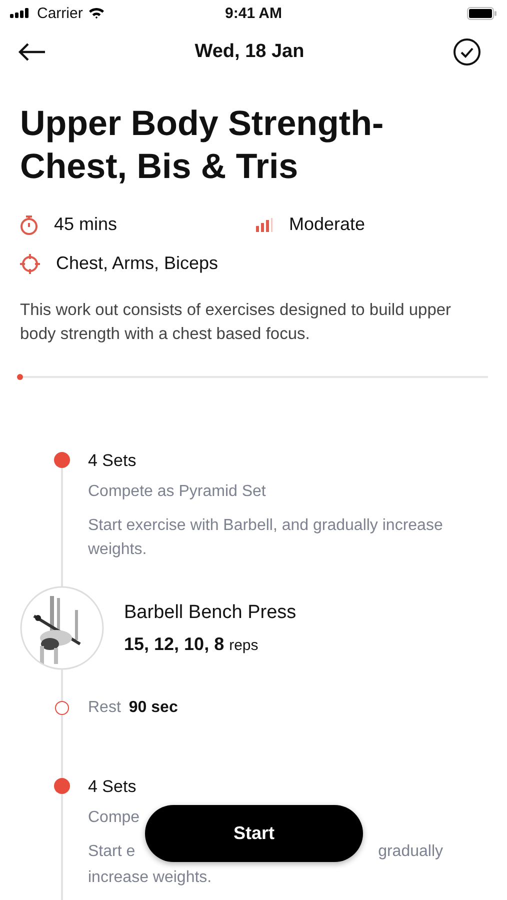 The image size is (507, 900). Describe the element at coordinates (482, 13) in the screenshot. I see `battery-icon` at that location.